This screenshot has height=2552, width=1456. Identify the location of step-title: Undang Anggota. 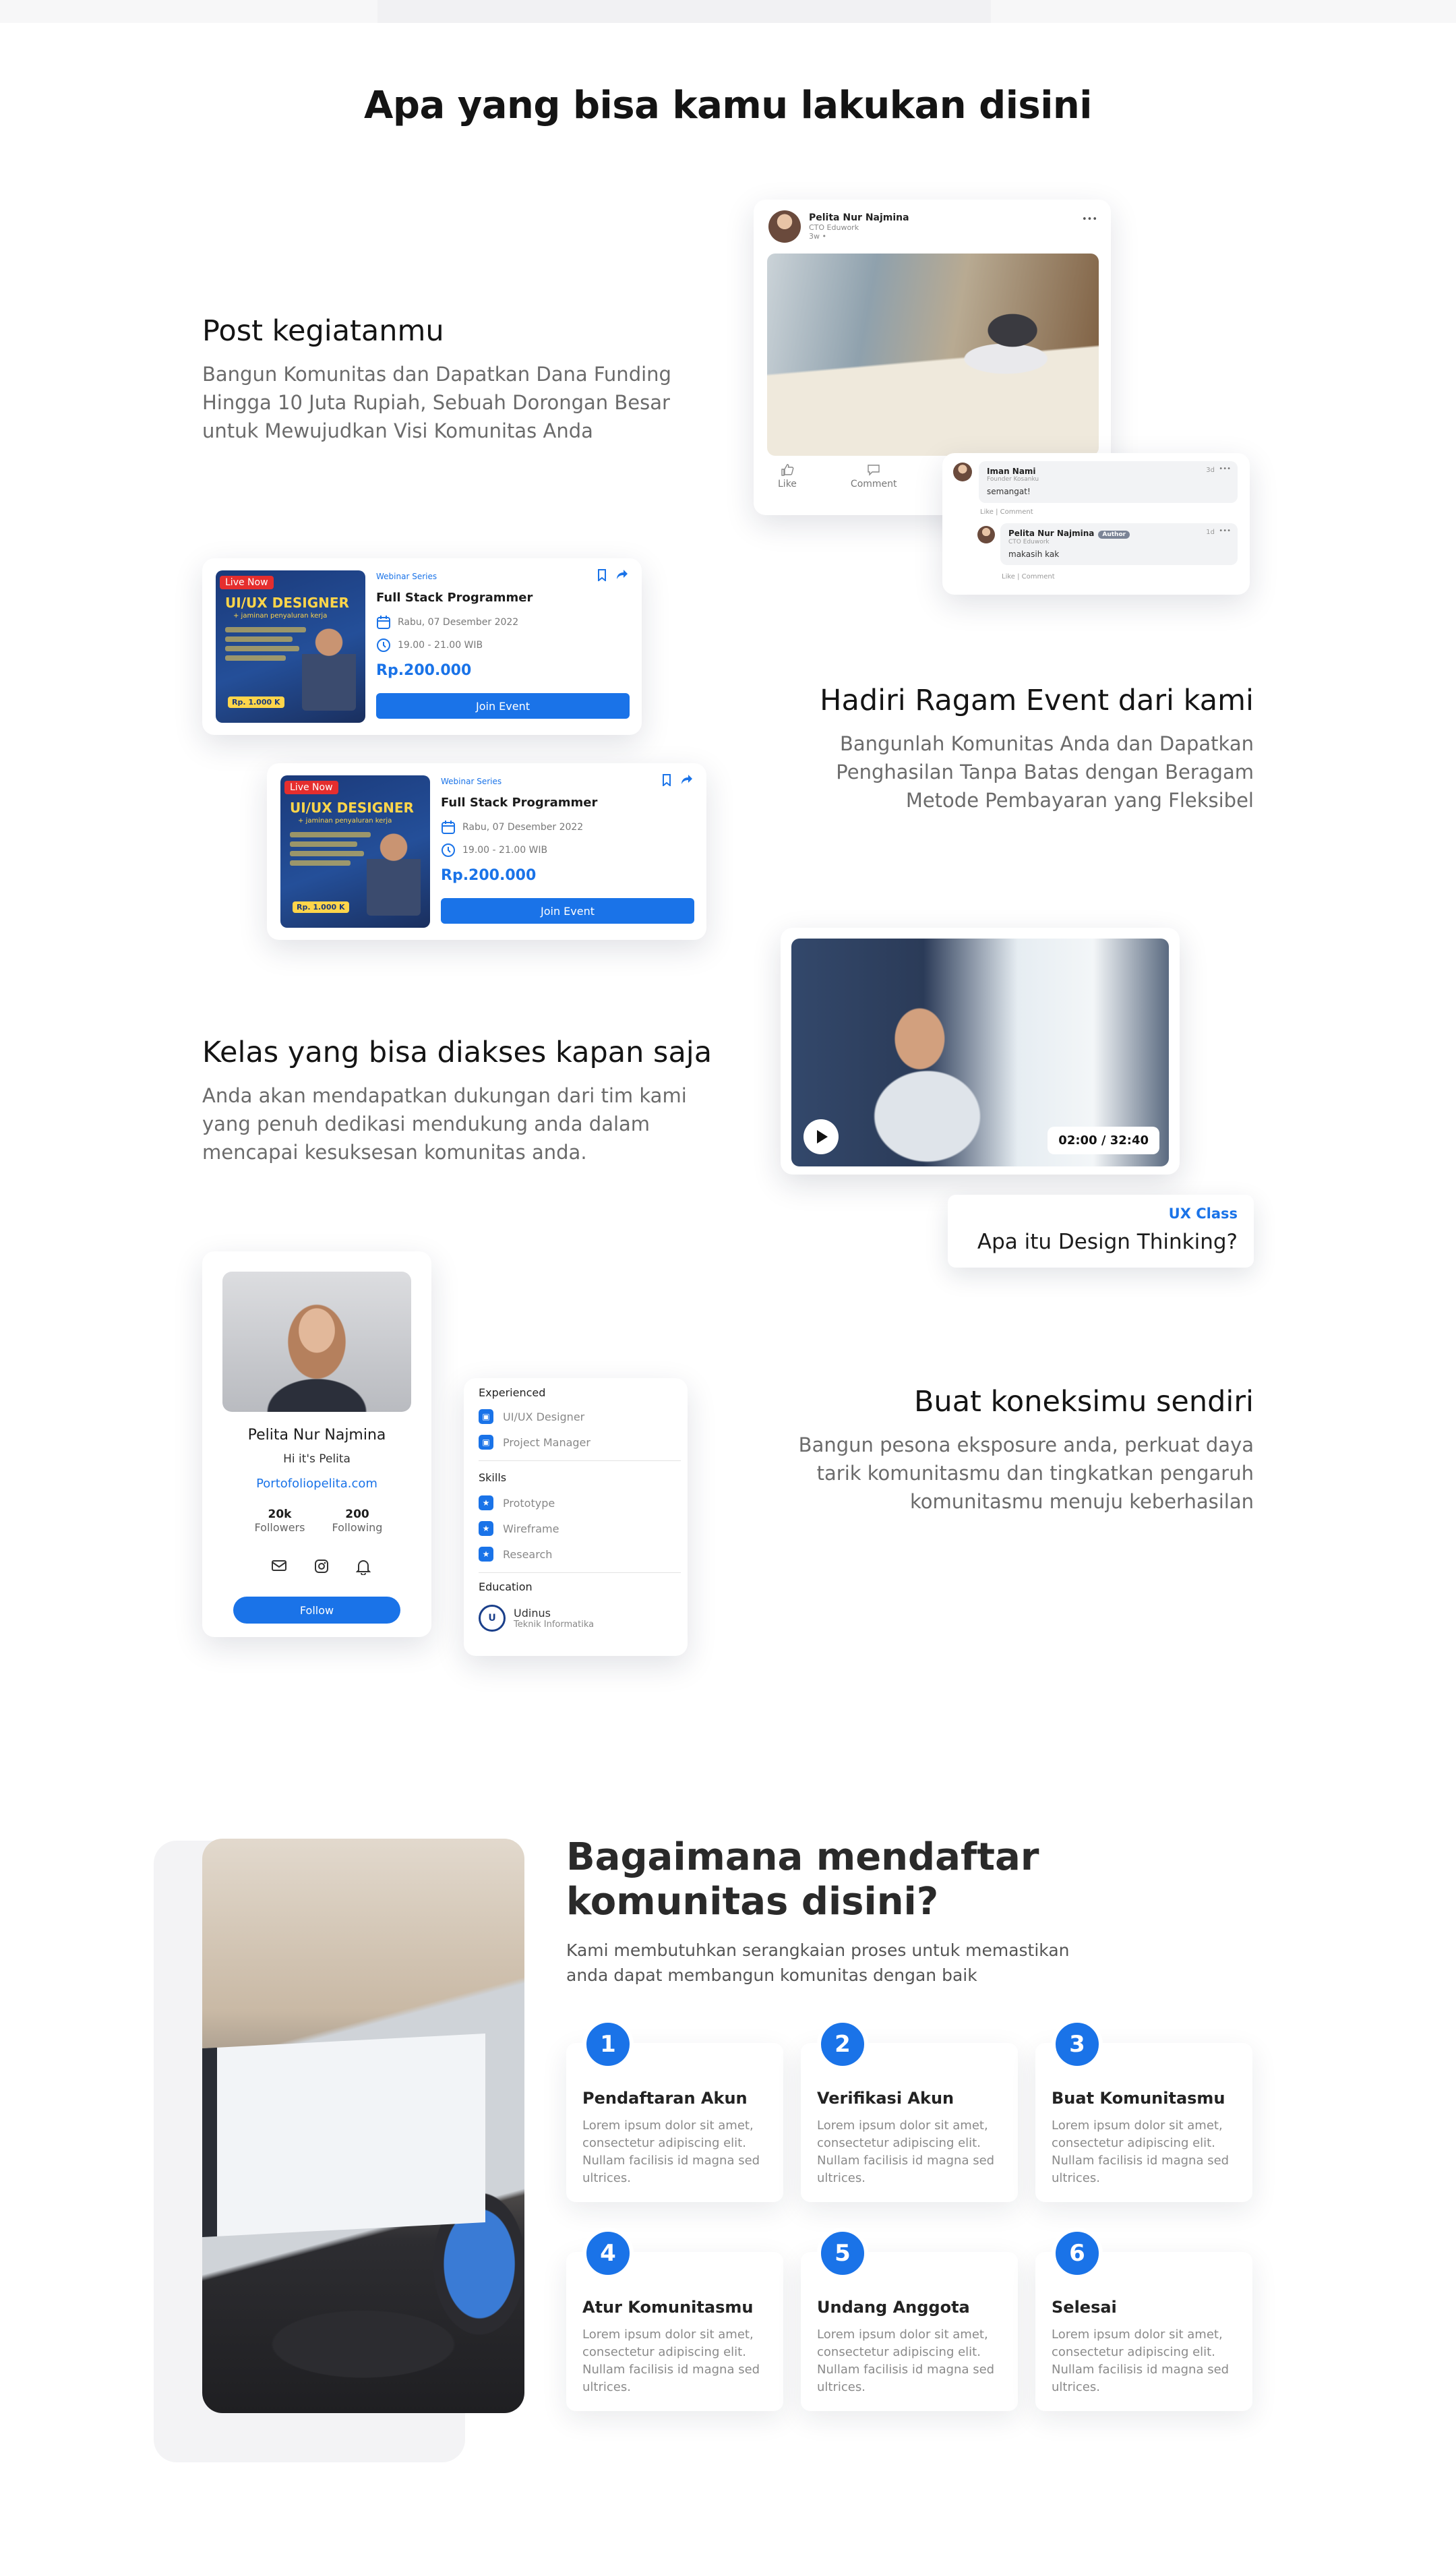
(893, 2307).